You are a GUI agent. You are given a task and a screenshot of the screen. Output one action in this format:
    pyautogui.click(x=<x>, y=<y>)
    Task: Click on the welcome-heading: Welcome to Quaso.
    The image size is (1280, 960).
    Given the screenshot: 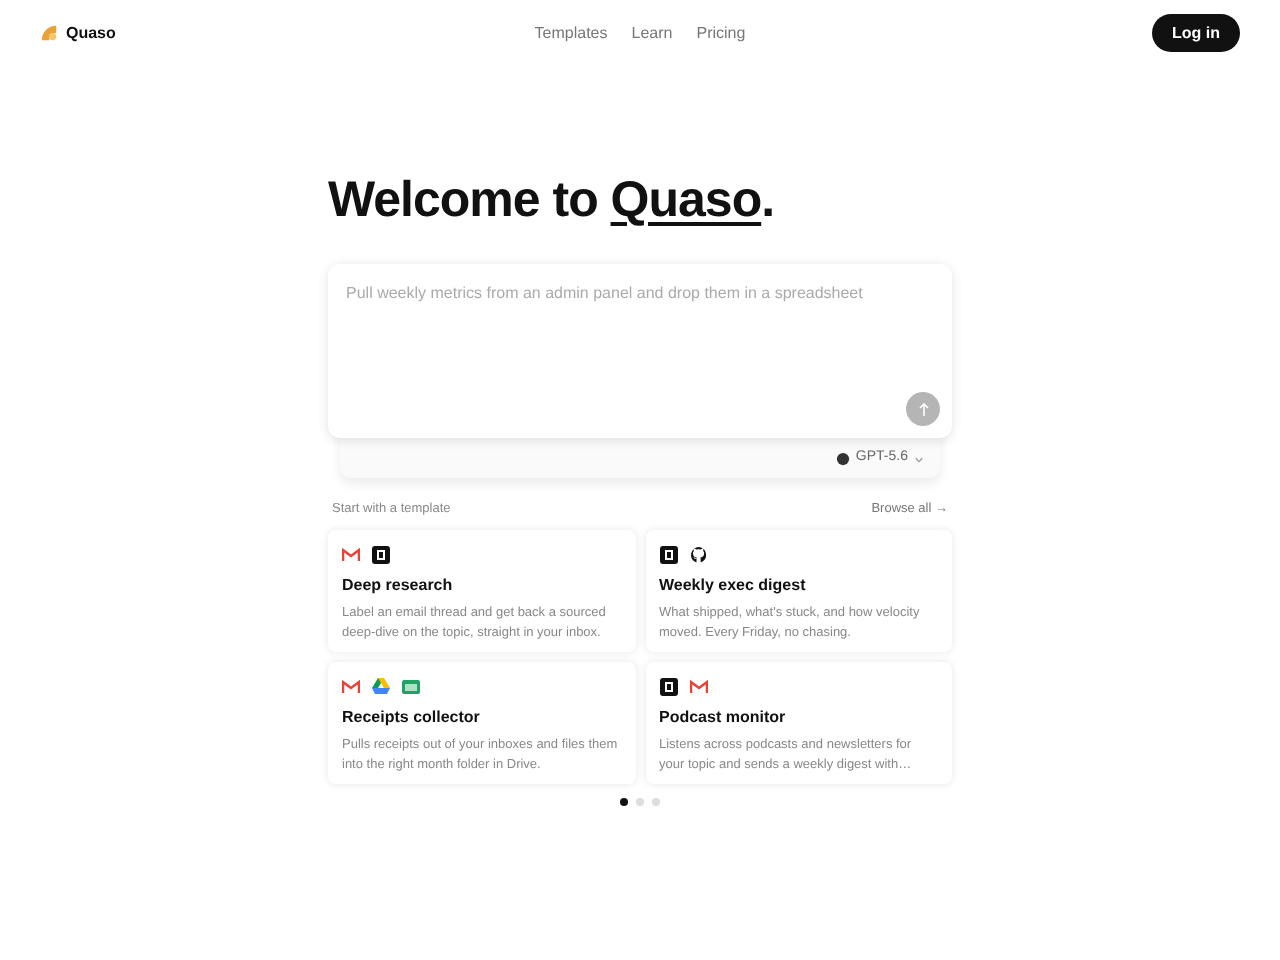 What is the action you would take?
    pyautogui.click(x=552, y=201)
    